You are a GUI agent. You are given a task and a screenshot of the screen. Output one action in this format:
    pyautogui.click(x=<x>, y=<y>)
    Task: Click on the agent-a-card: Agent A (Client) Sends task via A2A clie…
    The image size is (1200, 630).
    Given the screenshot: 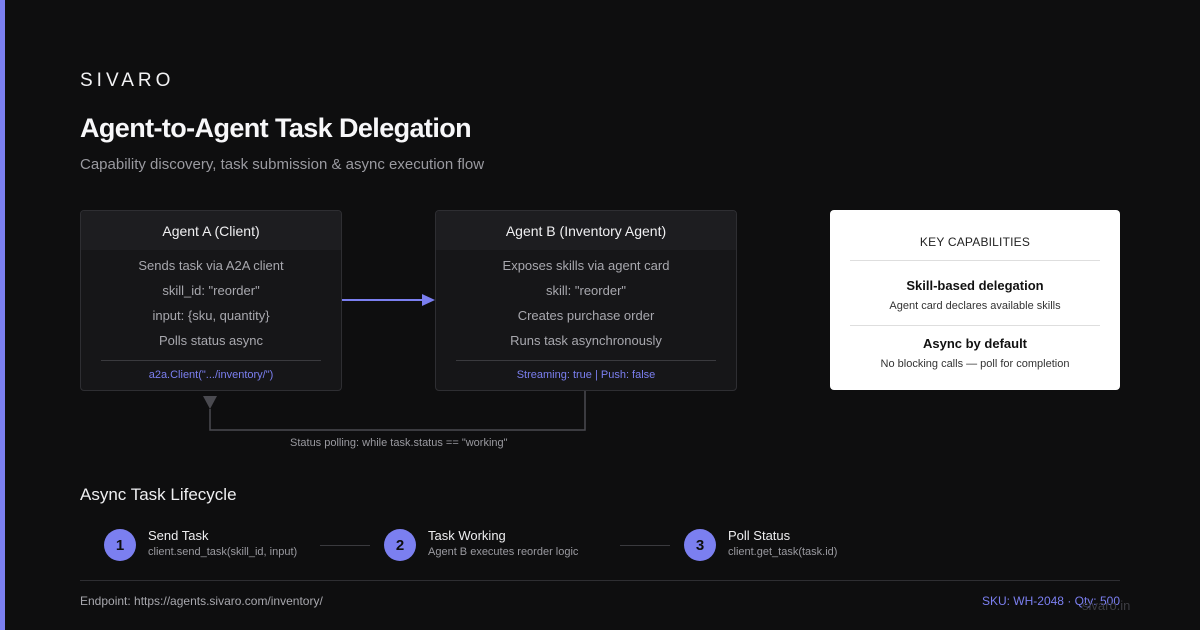 What is the action you would take?
    pyautogui.click(x=211, y=300)
    